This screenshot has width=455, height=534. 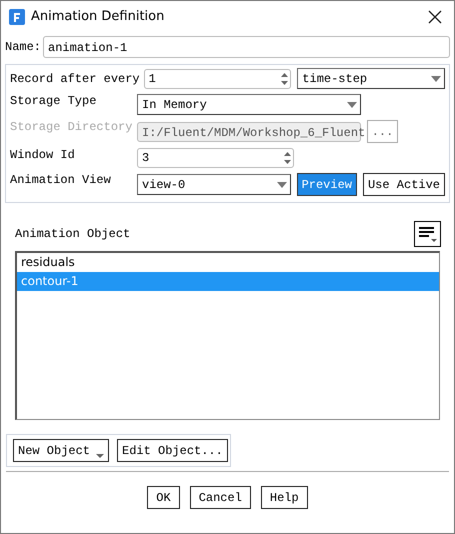 I want to click on help-button: Help, so click(x=284, y=497).